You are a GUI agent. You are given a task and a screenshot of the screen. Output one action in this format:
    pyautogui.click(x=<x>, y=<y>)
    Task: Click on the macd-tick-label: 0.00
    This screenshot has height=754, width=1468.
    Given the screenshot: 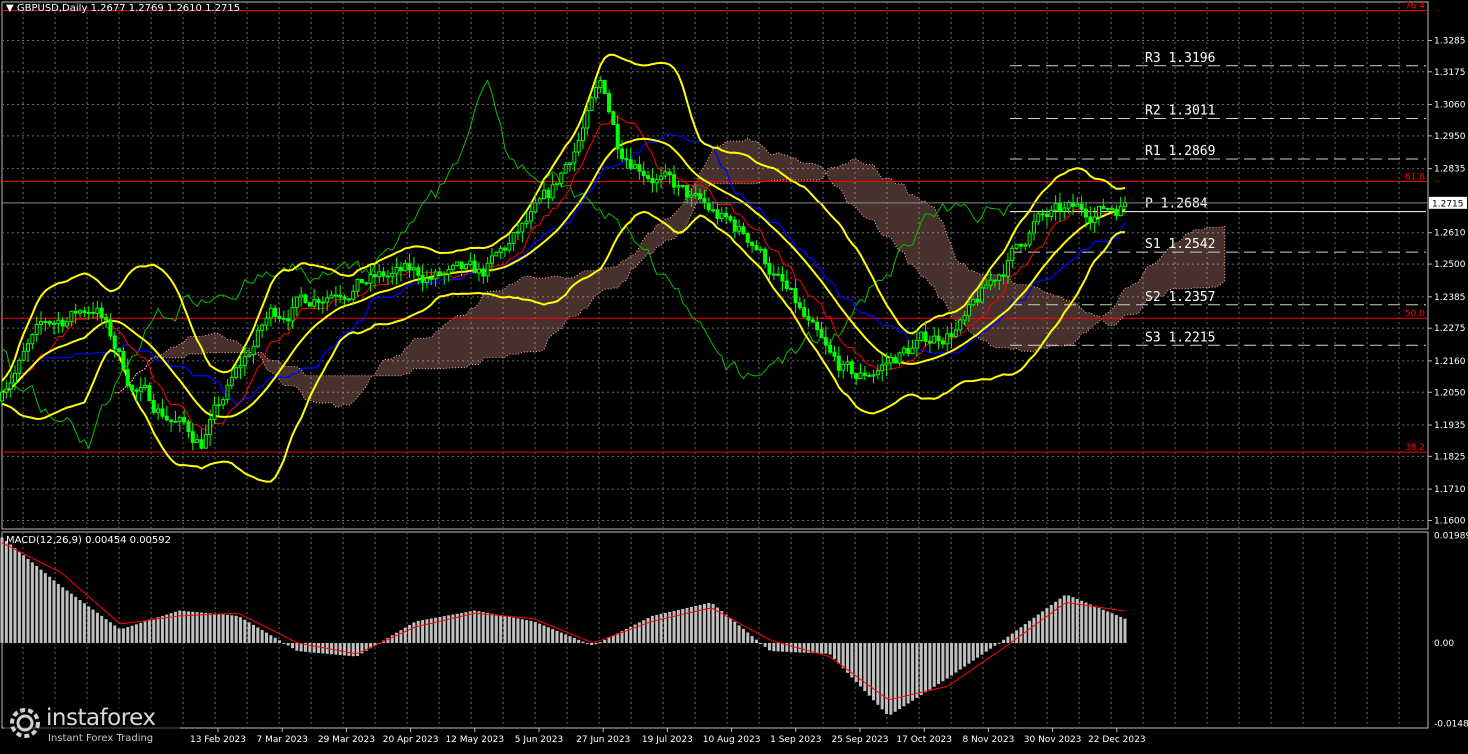 What is the action you would take?
    pyautogui.click(x=1444, y=644)
    